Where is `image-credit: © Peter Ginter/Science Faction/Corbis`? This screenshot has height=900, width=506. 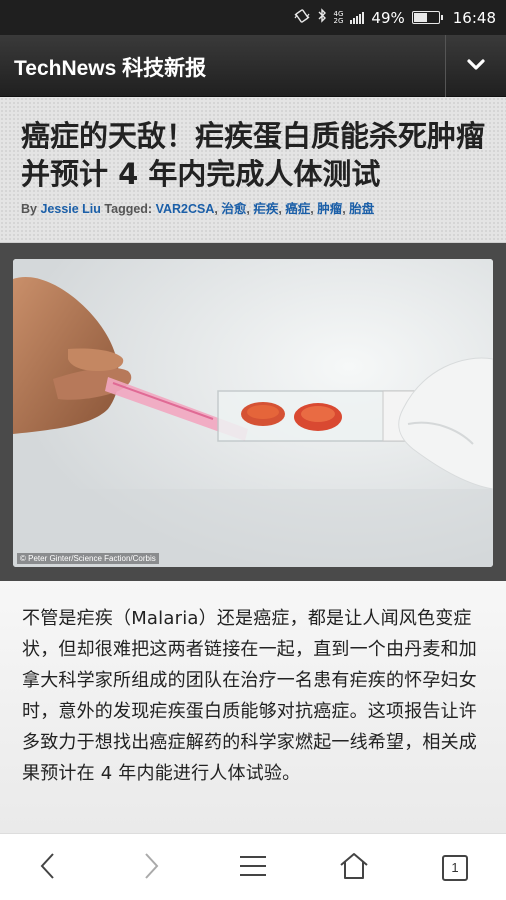
image-credit: © Peter Ginter/Science Faction/Corbis is located at coordinates (88, 558).